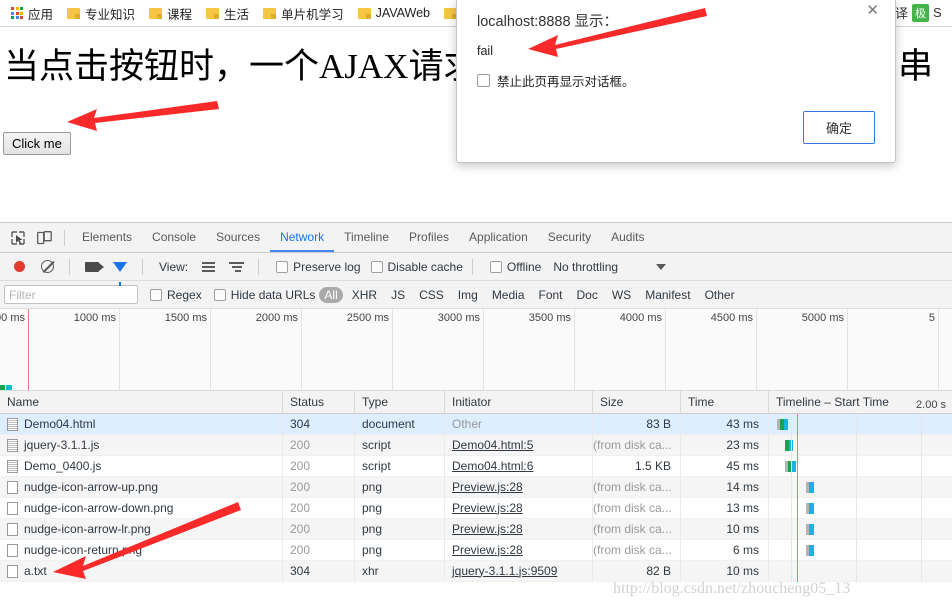  I want to click on clear-icon, so click(47, 267).